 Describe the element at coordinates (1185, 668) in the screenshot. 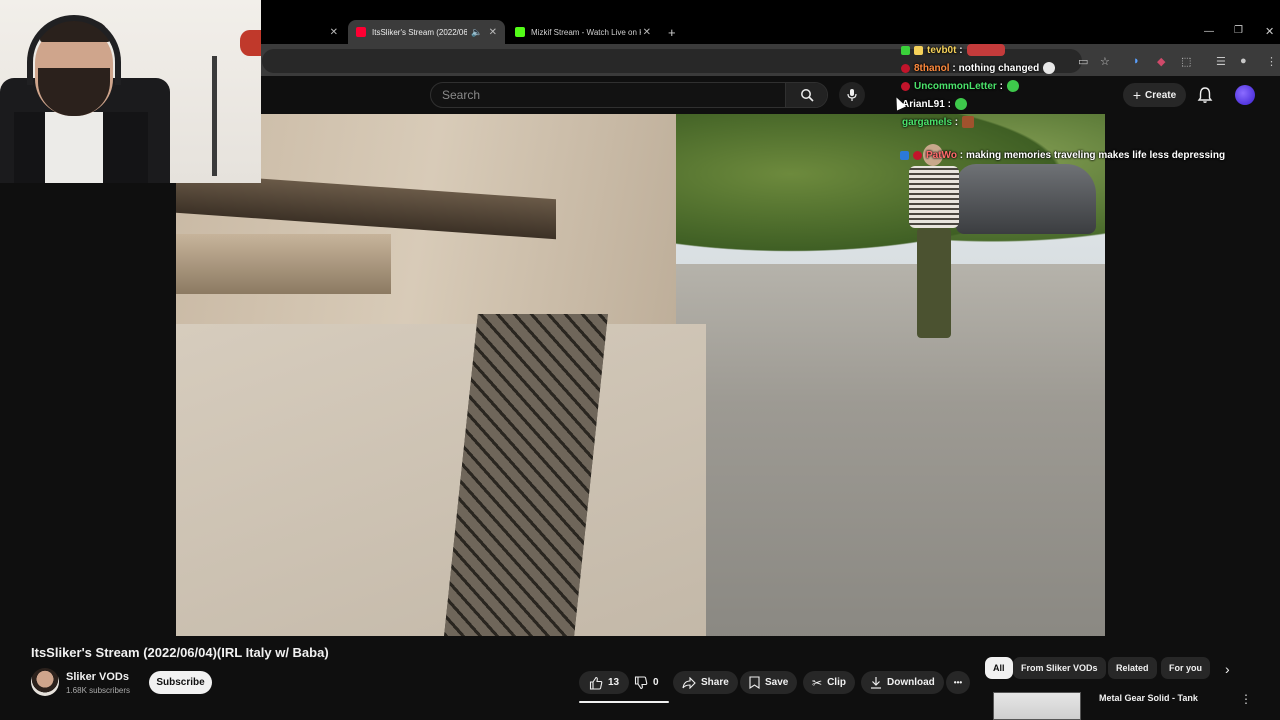

I see `chip-for-you: For you` at that location.